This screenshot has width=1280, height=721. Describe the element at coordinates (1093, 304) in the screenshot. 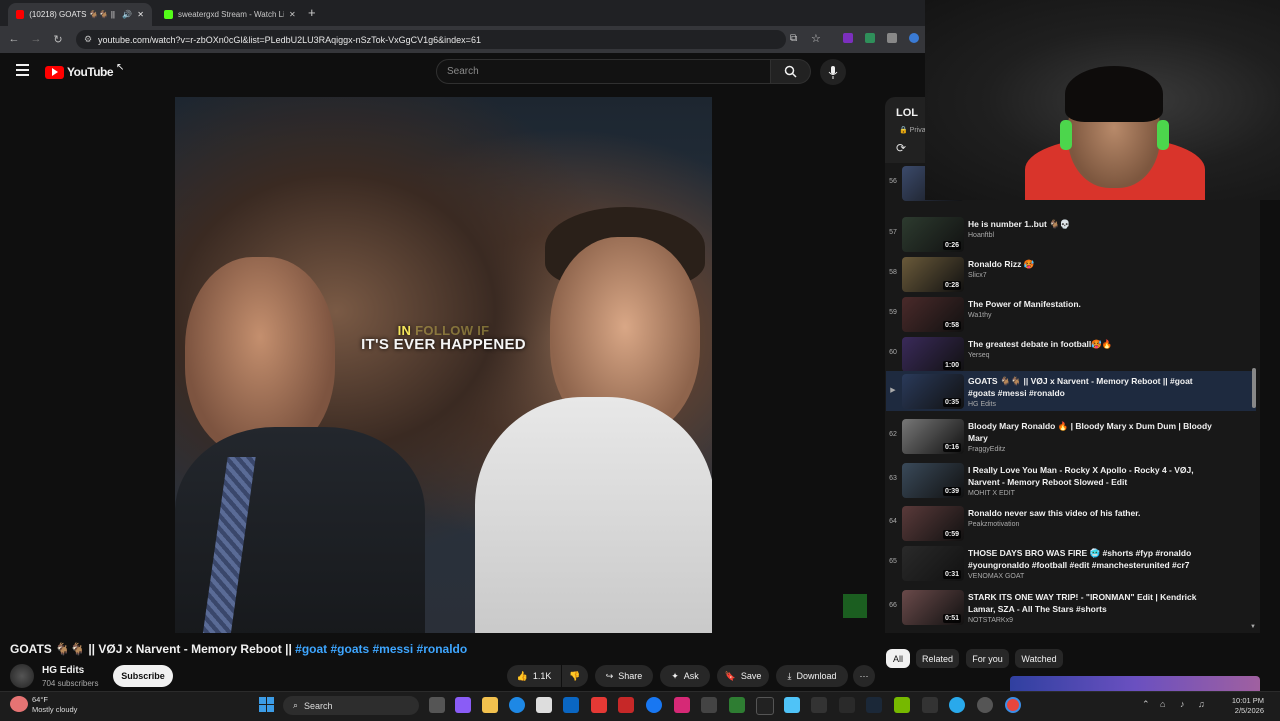

I see `playlist-item-title: The Power of Manifestation.` at that location.